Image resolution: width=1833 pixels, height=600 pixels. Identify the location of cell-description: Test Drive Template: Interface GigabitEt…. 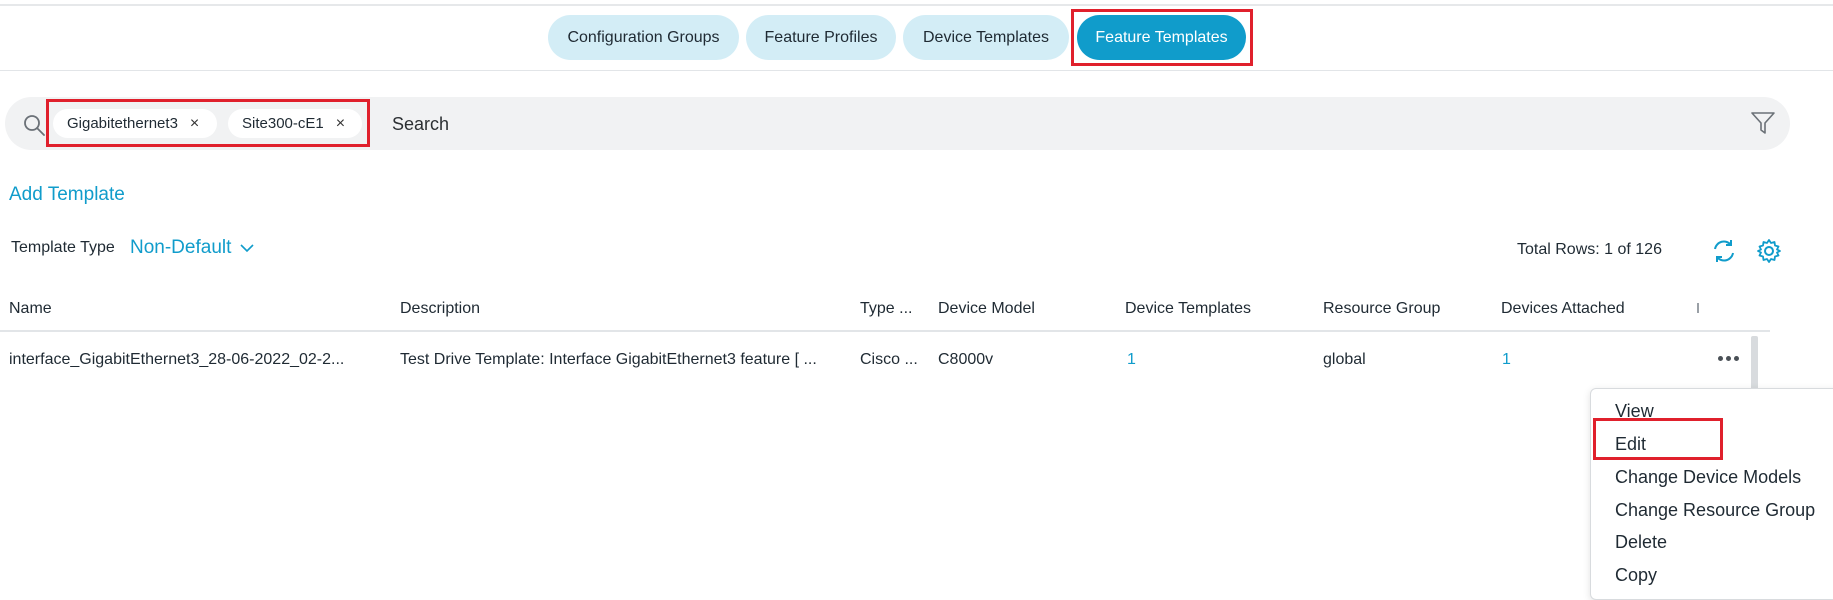
(608, 359).